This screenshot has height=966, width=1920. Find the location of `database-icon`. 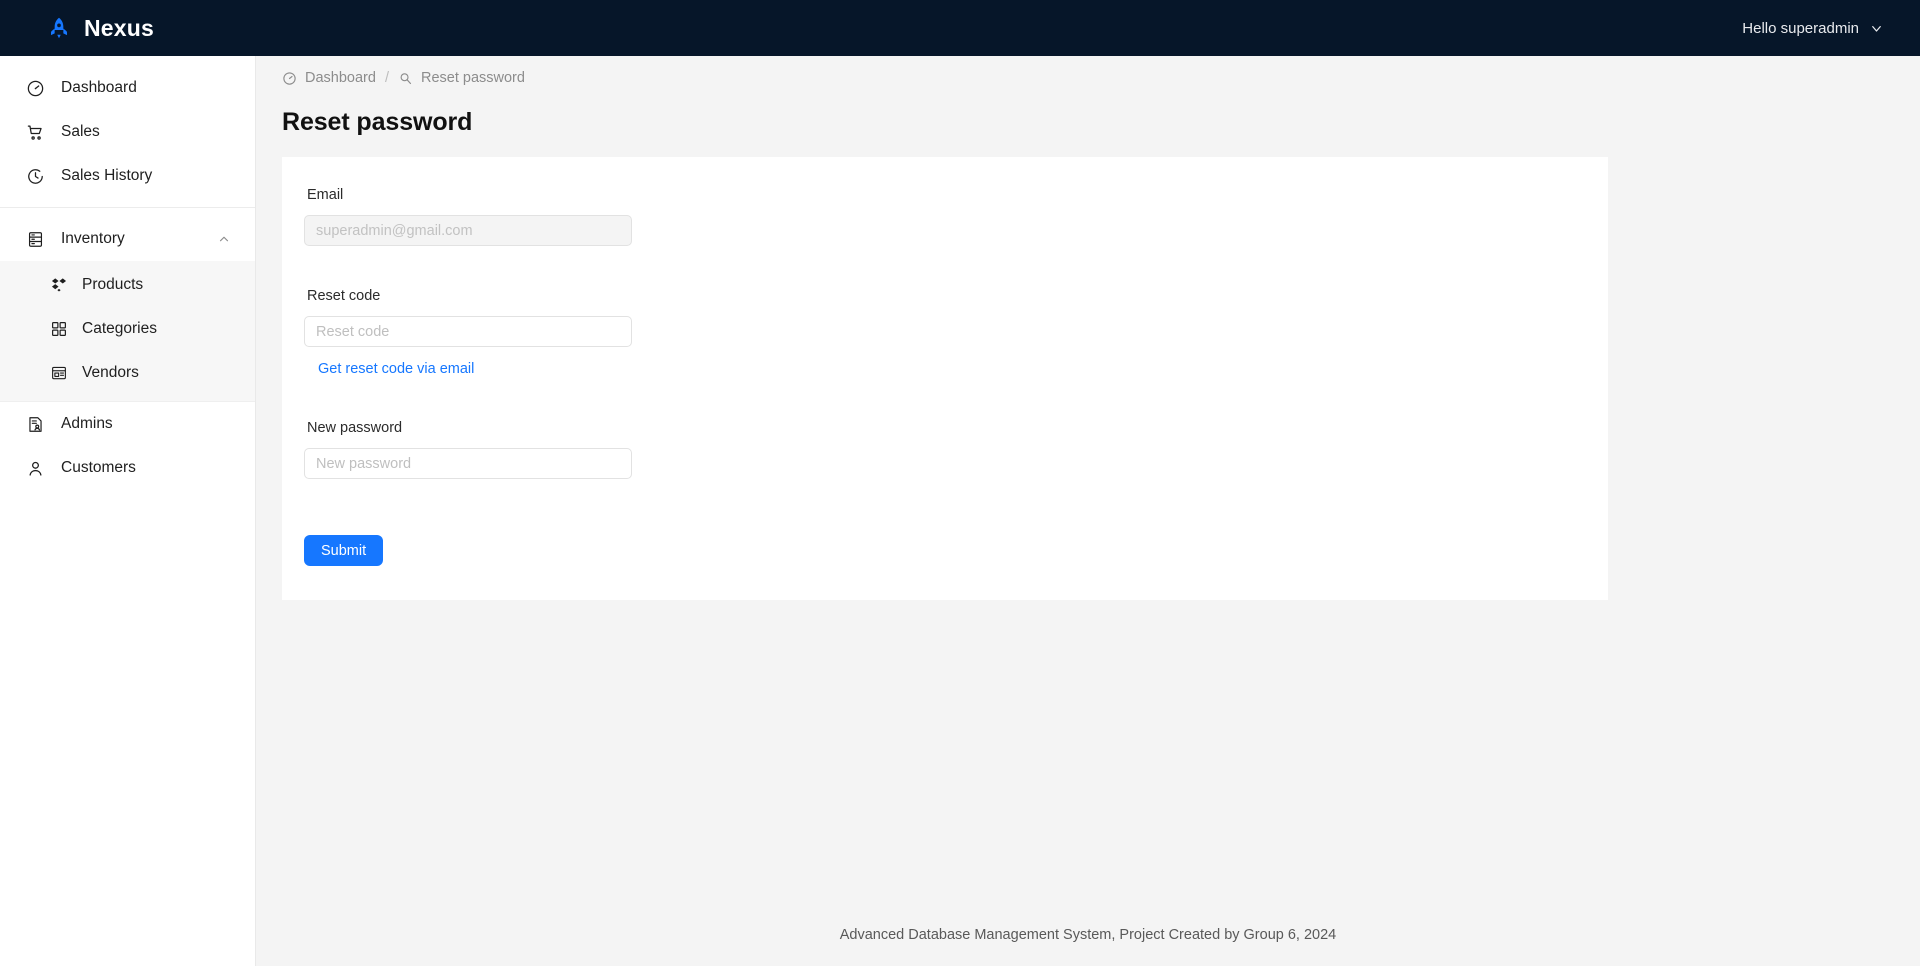

database-icon is located at coordinates (35, 239).